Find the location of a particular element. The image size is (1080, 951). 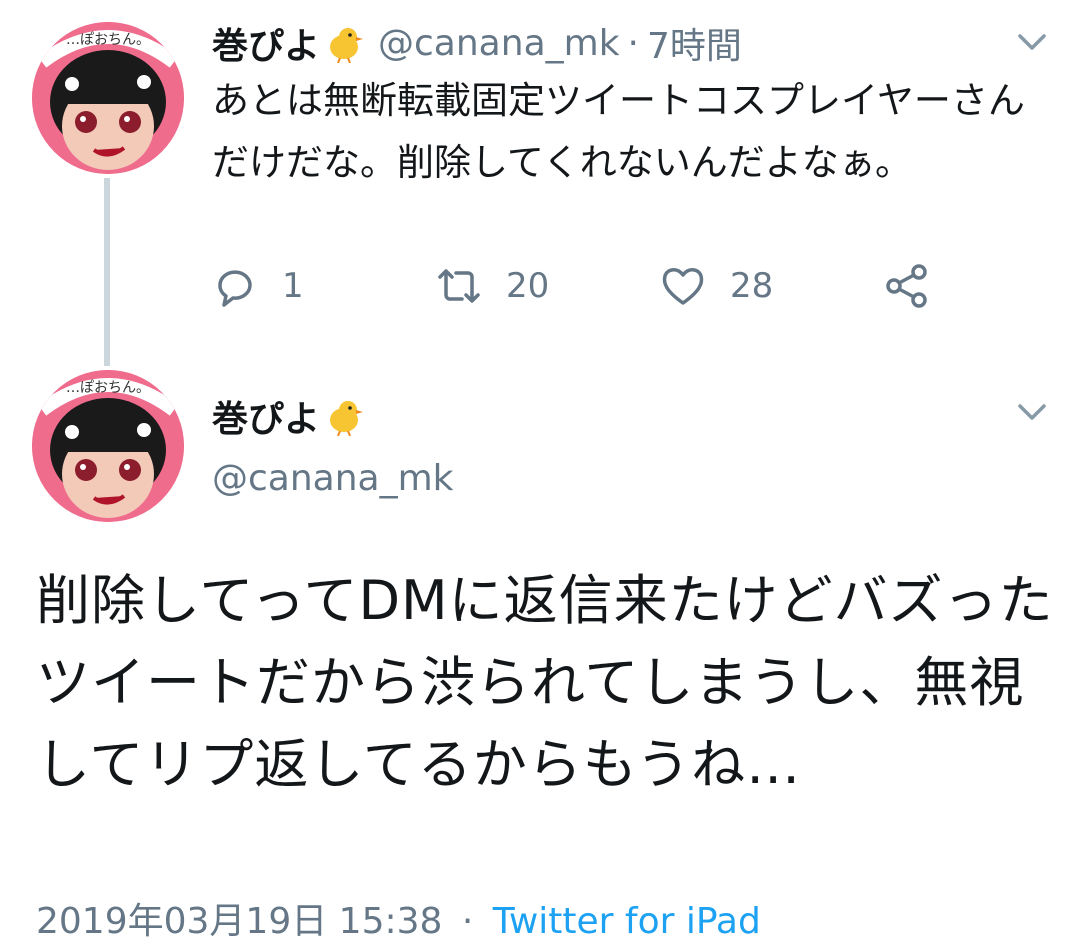

tweet2-author: 巻ぴよ is located at coordinates (288, 416).